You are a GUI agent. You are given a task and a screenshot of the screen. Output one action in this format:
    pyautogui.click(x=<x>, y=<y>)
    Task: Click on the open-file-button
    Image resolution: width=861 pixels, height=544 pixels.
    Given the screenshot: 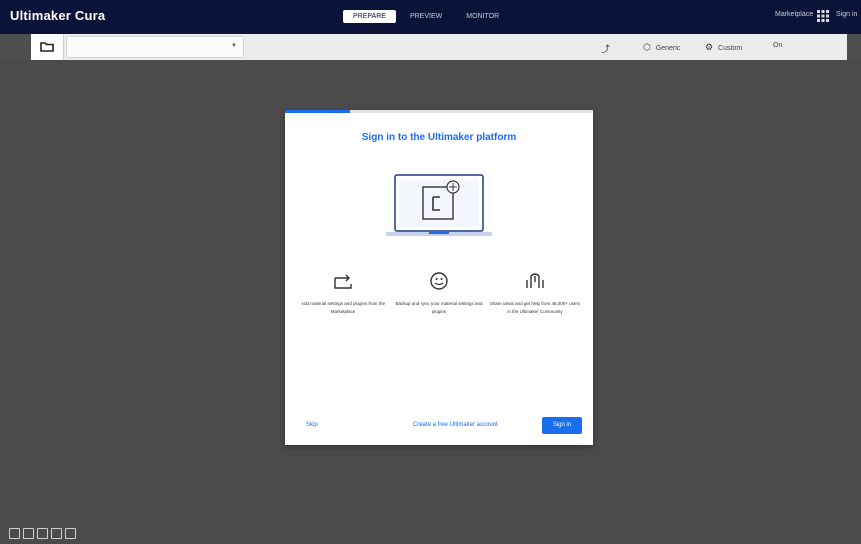 What is the action you would take?
    pyautogui.click(x=47, y=47)
    